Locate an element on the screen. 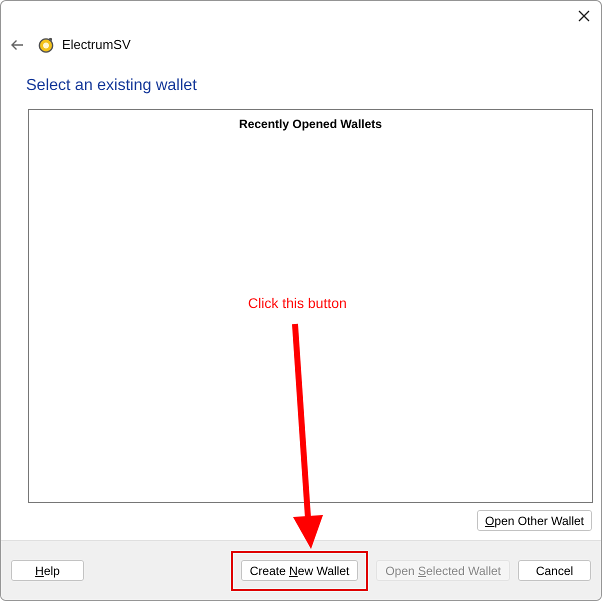 Image resolution: width=602 pixels, height=601 pixels. column-header: Recently Opened Wallets is located at coordinates (310, 124).